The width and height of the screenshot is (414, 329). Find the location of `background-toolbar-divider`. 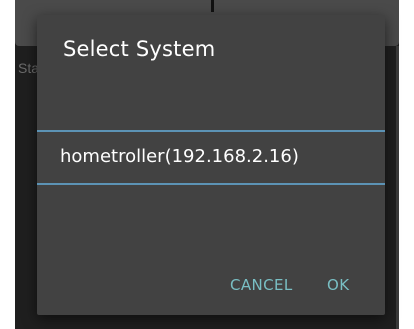

background-toolbar-divider is located at coordinates (212, 6).